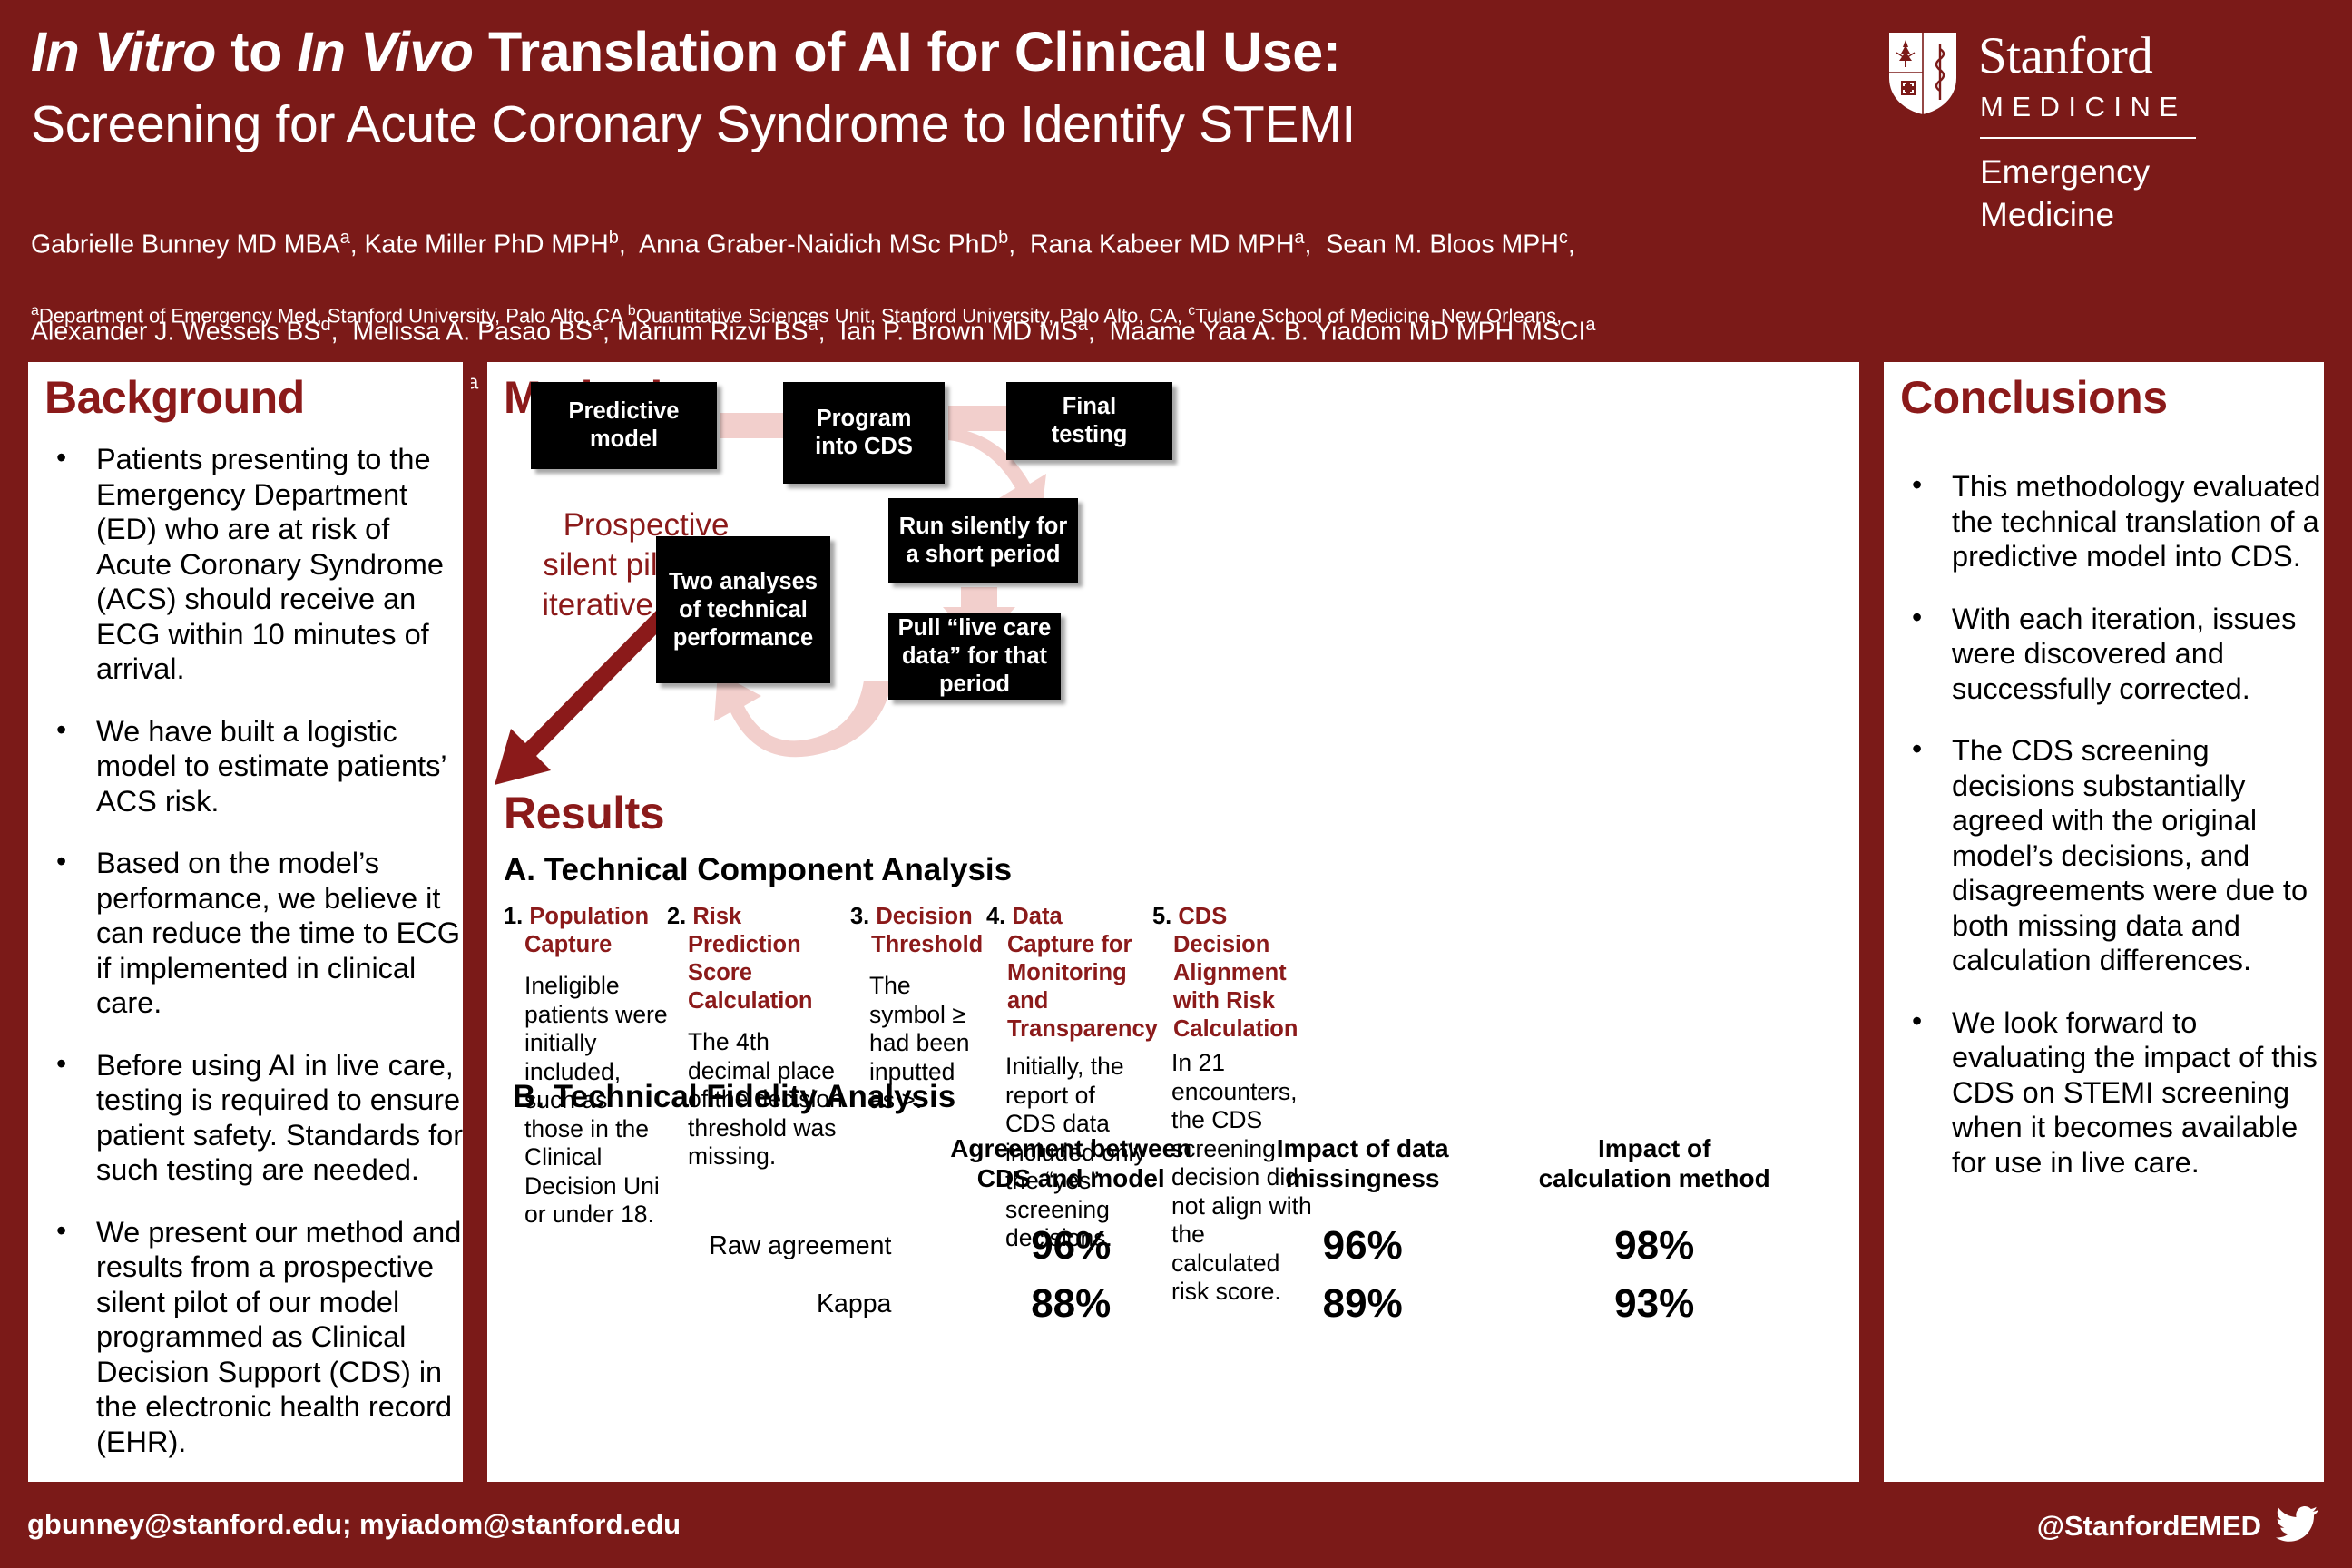 The width and height of the screenshot is (2352, 1568). What do you see at coordinates (2083, 106) in the screenshot?
I see `logo-sub-wordmark: MEDICINE` at bounding box center [2083, 106].